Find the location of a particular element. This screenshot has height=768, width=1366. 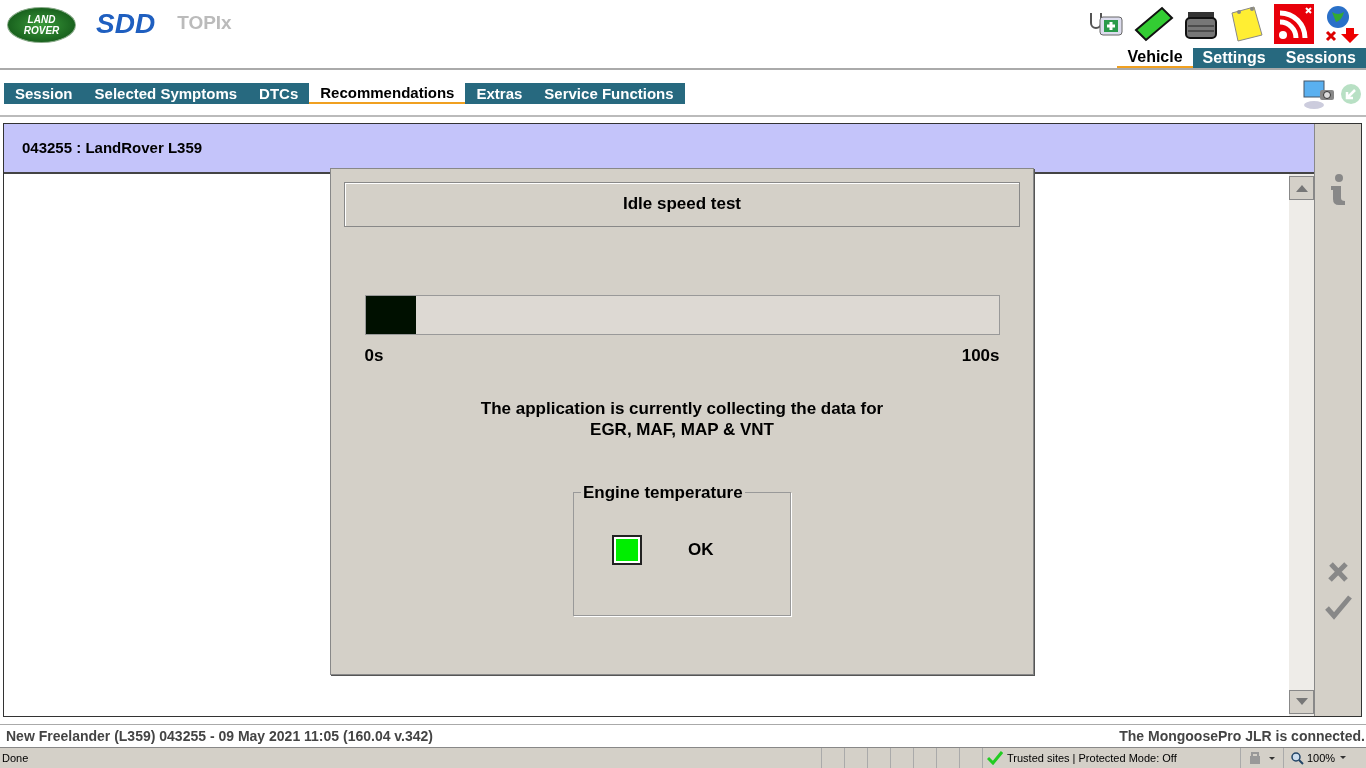

status-text: Done is located at coordinates (15, 758).